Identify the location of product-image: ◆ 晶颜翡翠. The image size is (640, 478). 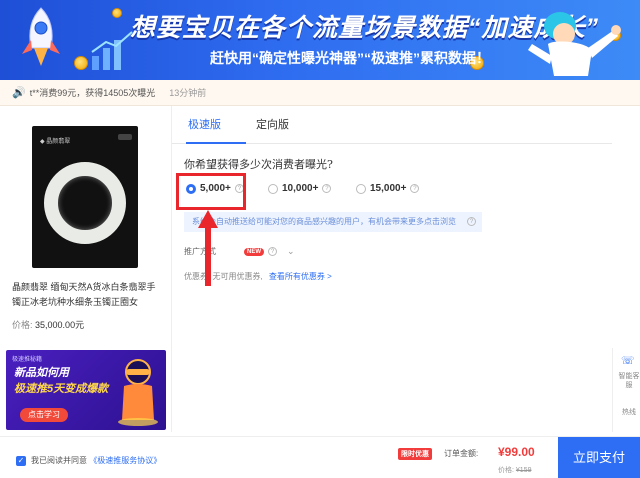
(85, 197).